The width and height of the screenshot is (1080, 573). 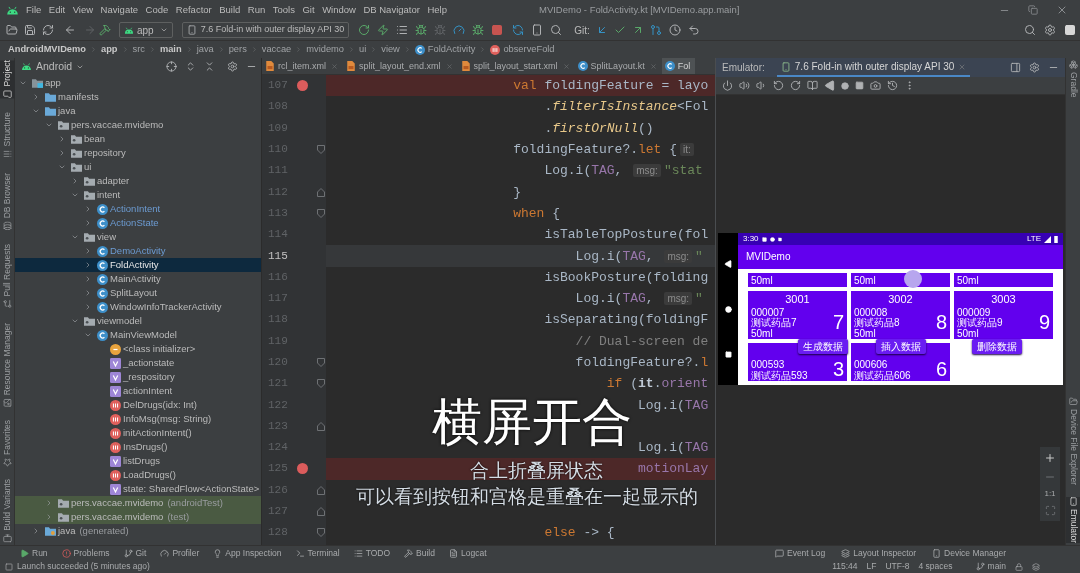 What do you see at coordinates (7, 511) in the screenshot?
I see `tool-window-tab: Build Variants` at bounding box center [7, 511].